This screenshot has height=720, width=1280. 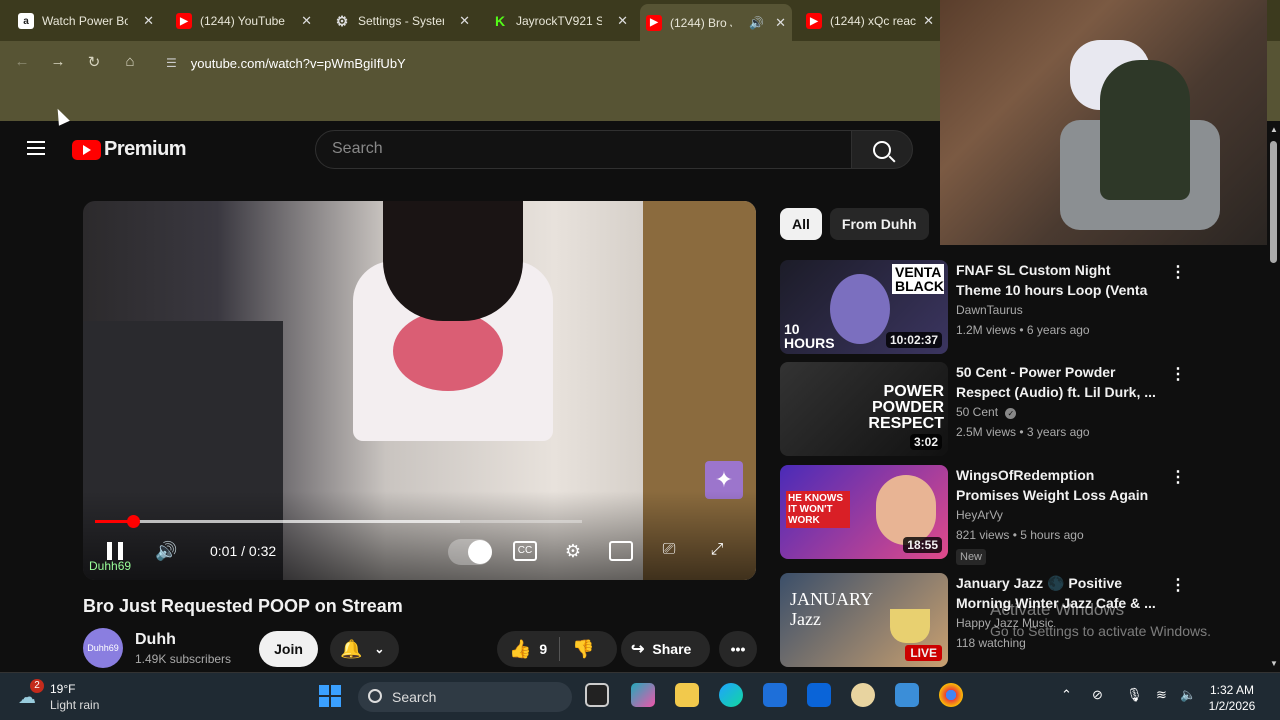 What do you see at coordinates (1134, 695) in the screenshot?
I see `microphone-icon: 🎙` at bounding box center [1134, 695].